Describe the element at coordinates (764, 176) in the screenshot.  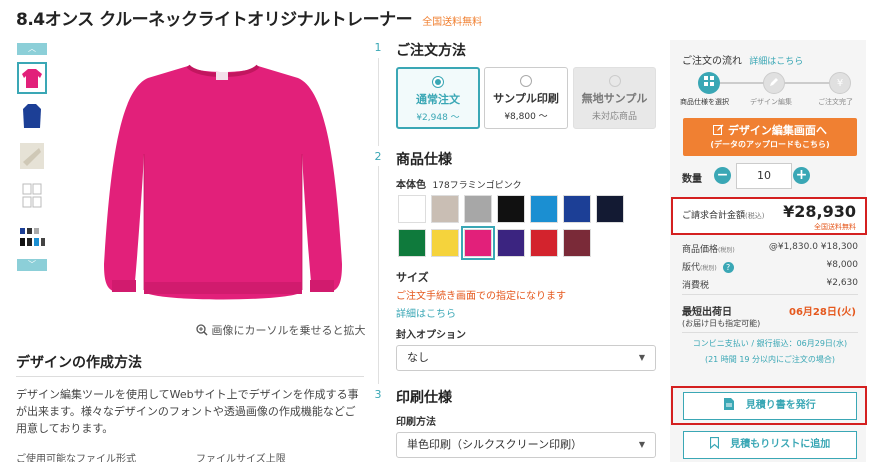
I see `qty-input: 10` at that location.